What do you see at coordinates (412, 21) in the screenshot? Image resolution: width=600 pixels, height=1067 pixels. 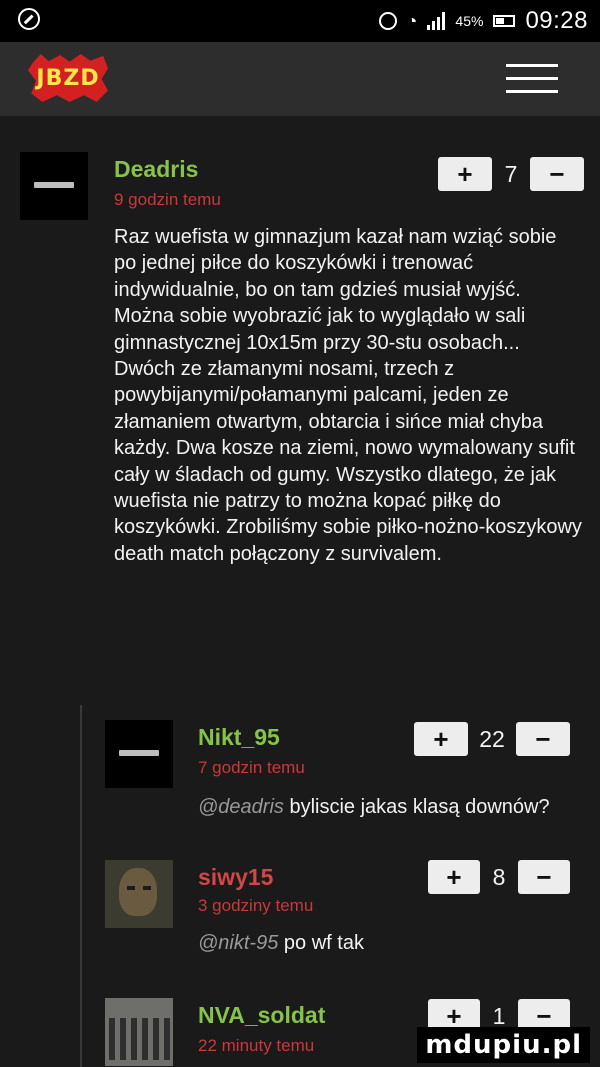 I see `wifi-icon: ◔` at bounding box center [412, 21].